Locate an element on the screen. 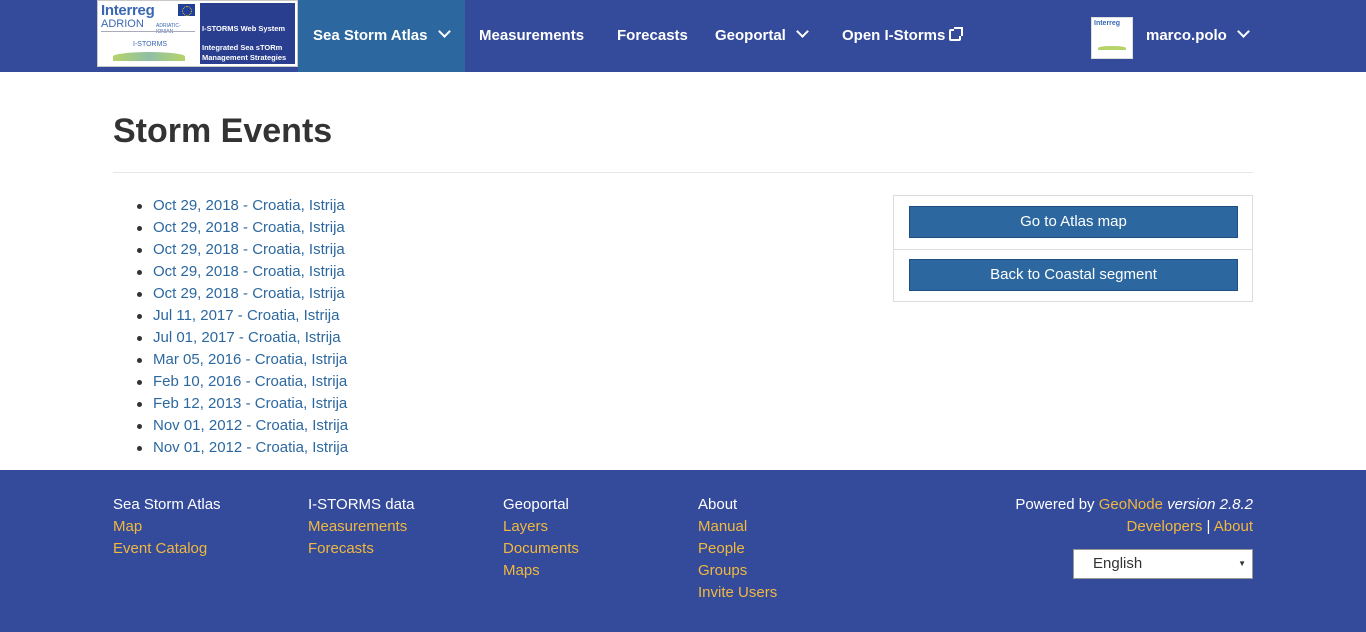 This screenshot has width=1366, height=632. footer-column-about: About Manual People Groups Invite Users is located at coordinates (737, 549).